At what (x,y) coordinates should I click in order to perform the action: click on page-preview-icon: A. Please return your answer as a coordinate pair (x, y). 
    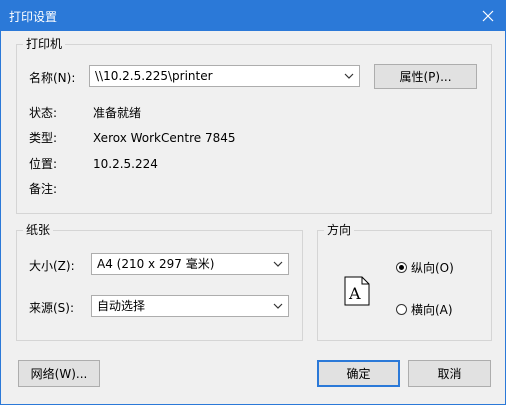
    Looking at the image, I should click on (357, 291).